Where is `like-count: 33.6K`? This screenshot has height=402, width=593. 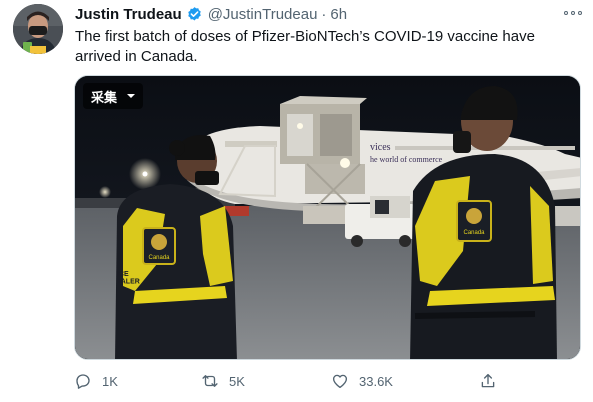
like-count: 33.6K is located at coordinates (376, 381).